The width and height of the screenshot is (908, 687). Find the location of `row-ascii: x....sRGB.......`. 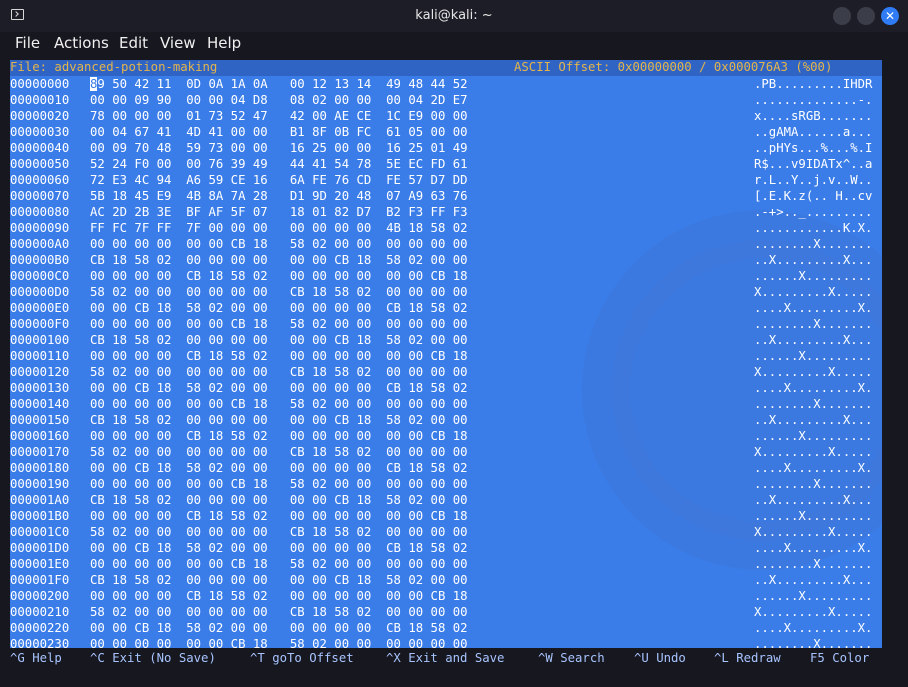

row-ascii: x....sRGB....... is located at coordinates (813, 116).